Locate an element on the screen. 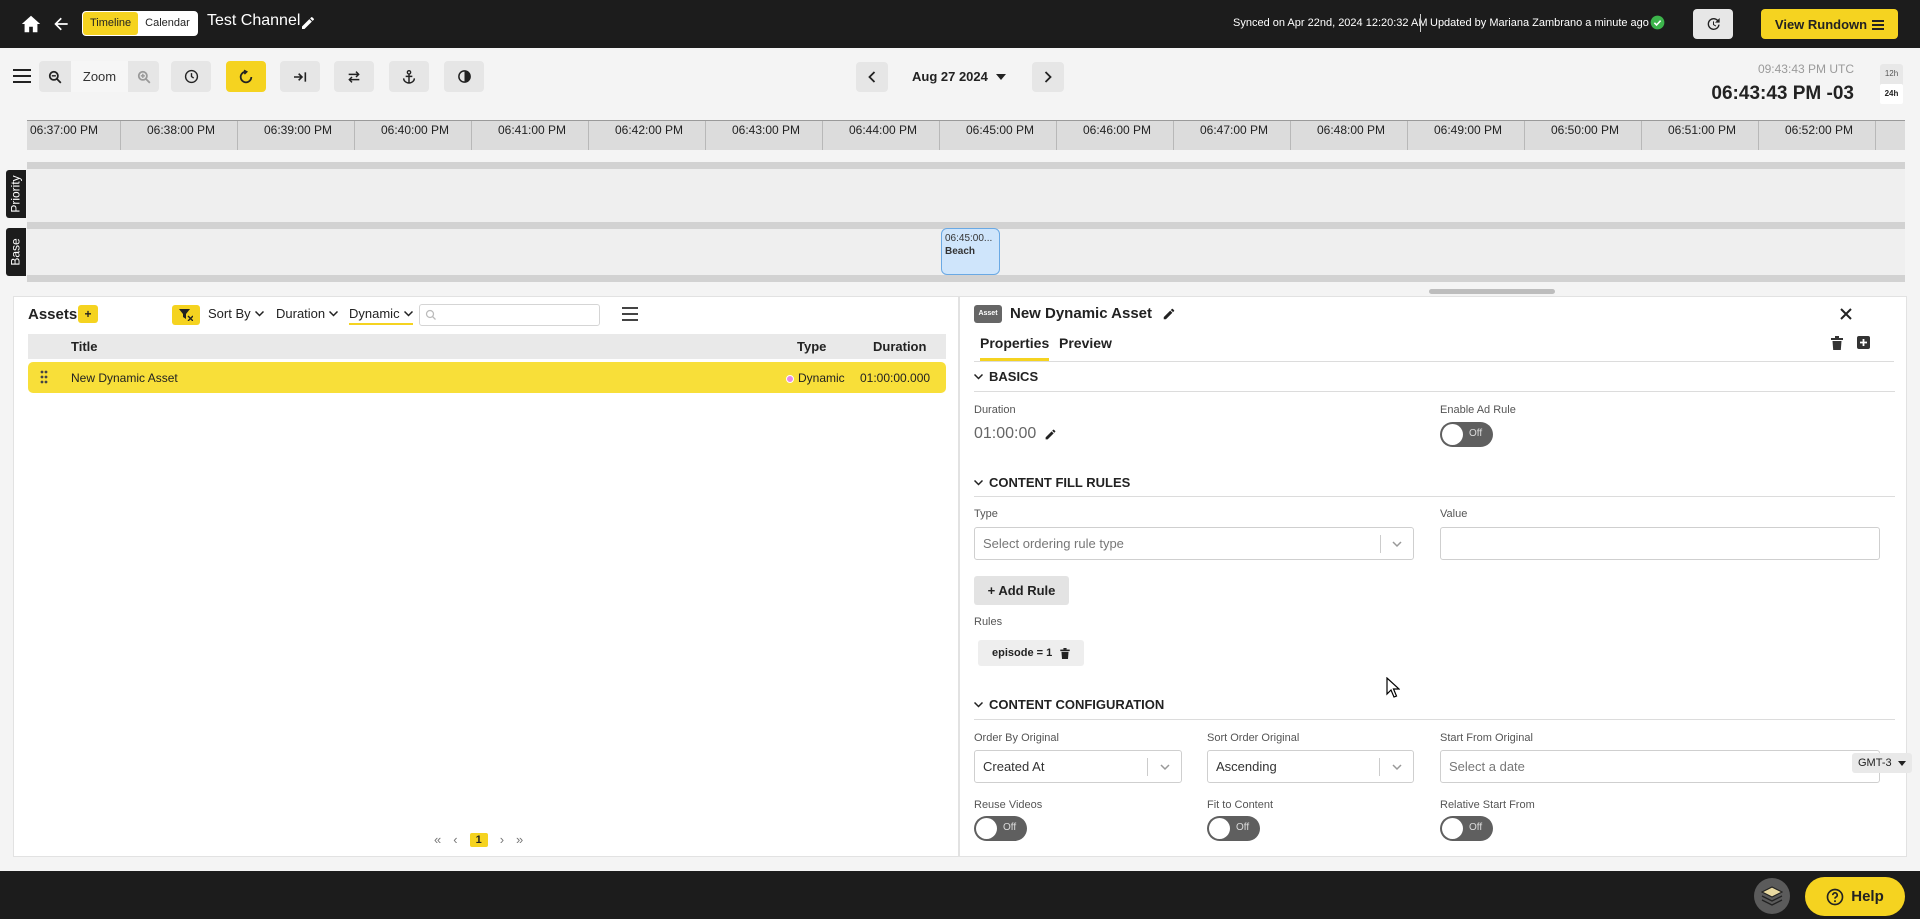 This screenshot has width=1920, height=919. updated-by-text: Updated by Mariana Zambrano a minute ago is located at coordinates (1539, 23).